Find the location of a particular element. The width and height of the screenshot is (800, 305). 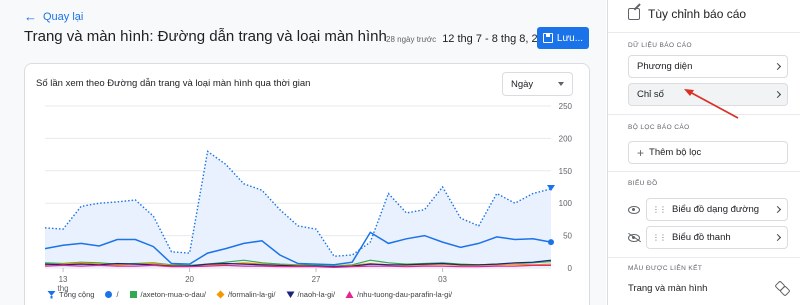

y-tick-label: 250 is located at coordinates (566, 106).